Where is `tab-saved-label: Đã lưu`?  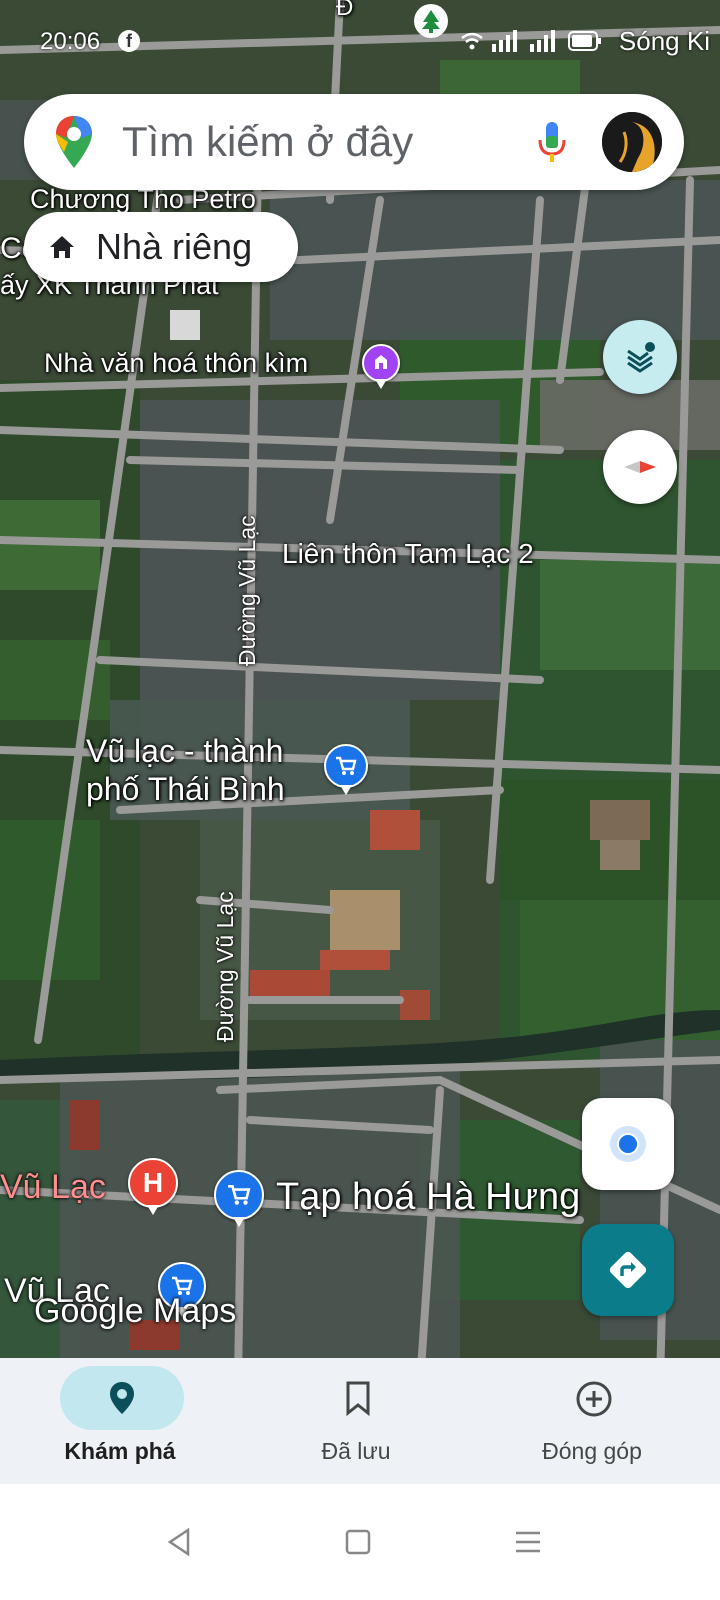
tab-saved-label: Đã lưu is located at coordinates (356, 1451).